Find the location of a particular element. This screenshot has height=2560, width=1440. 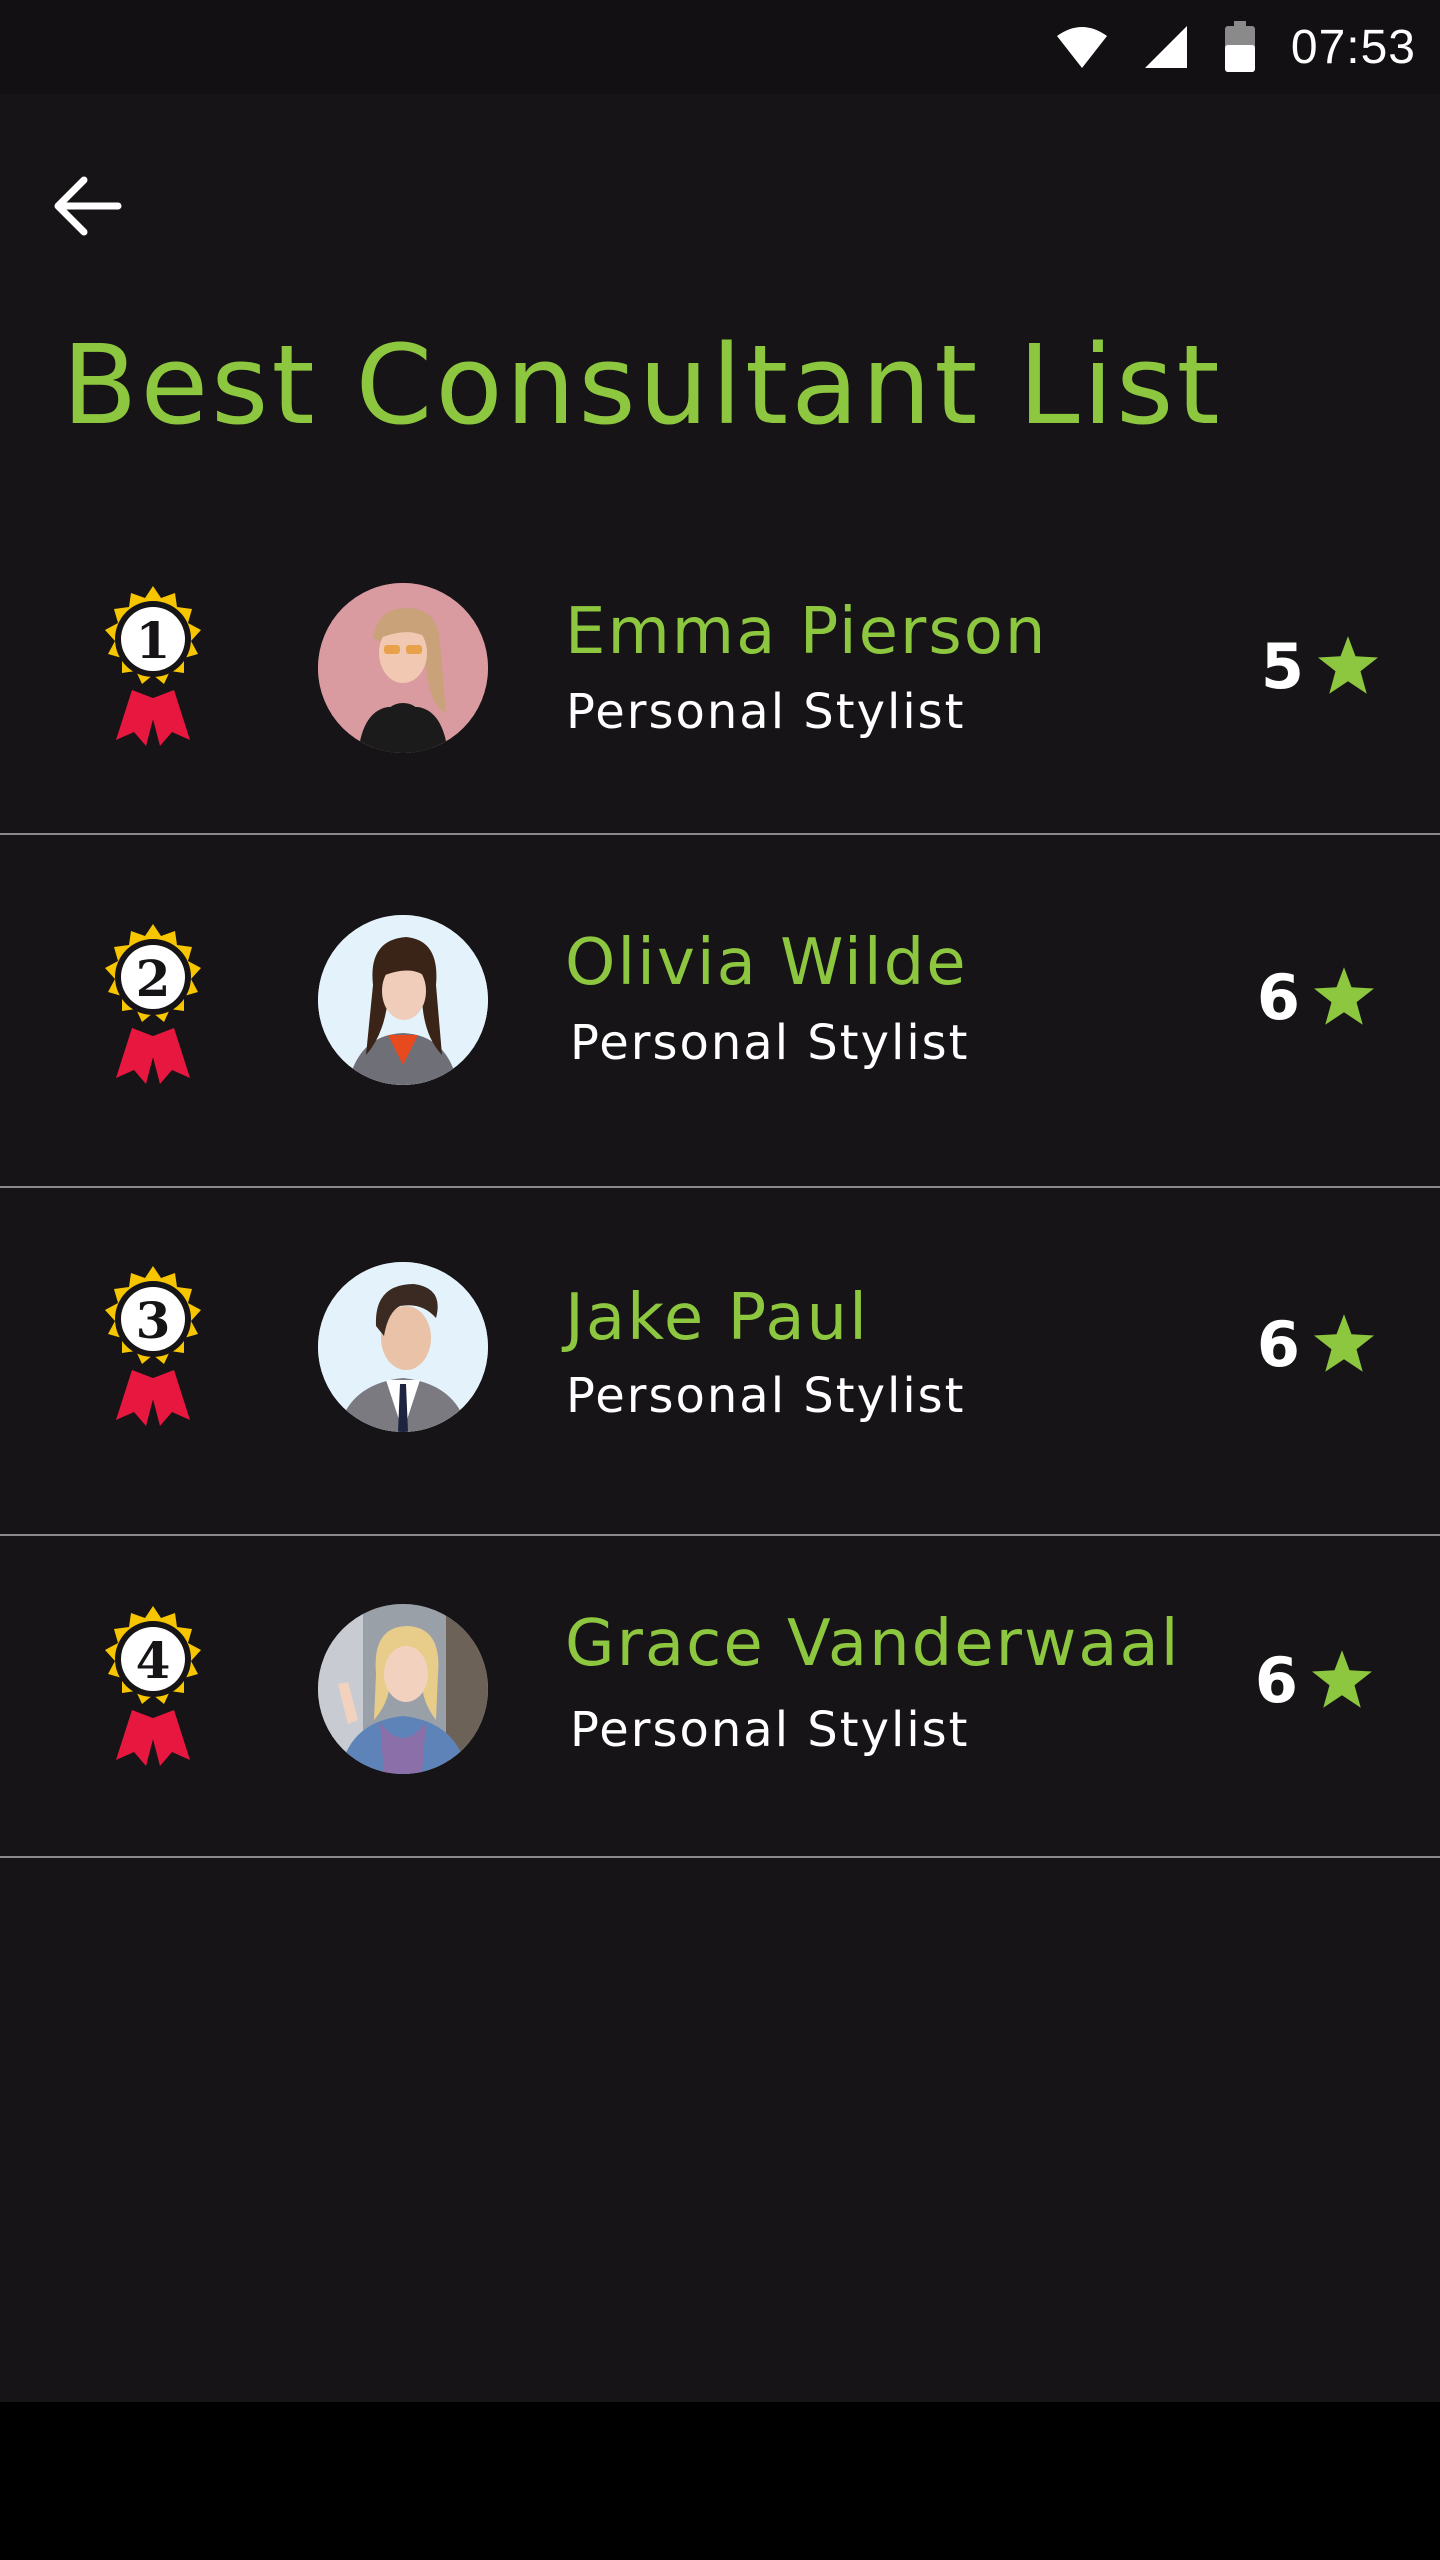

rank-number: 2 is located at coordinates (153, 978).